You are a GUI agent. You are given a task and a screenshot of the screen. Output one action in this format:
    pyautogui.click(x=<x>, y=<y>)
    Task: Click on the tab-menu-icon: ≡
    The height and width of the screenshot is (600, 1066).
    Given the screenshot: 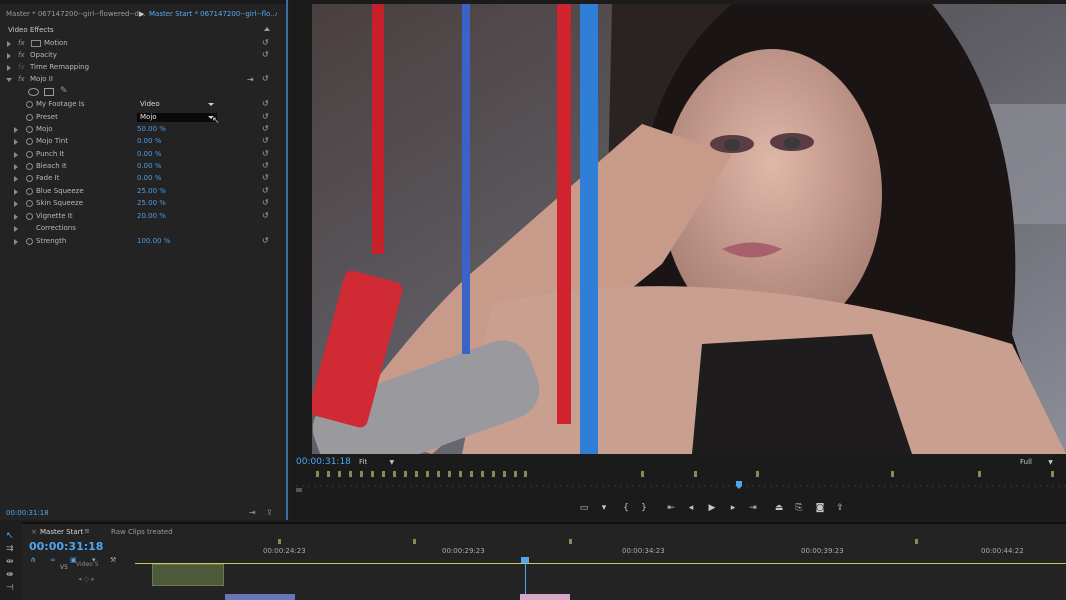 What is the action you would take?
    pyautogui.click(x=87, y=531)
    